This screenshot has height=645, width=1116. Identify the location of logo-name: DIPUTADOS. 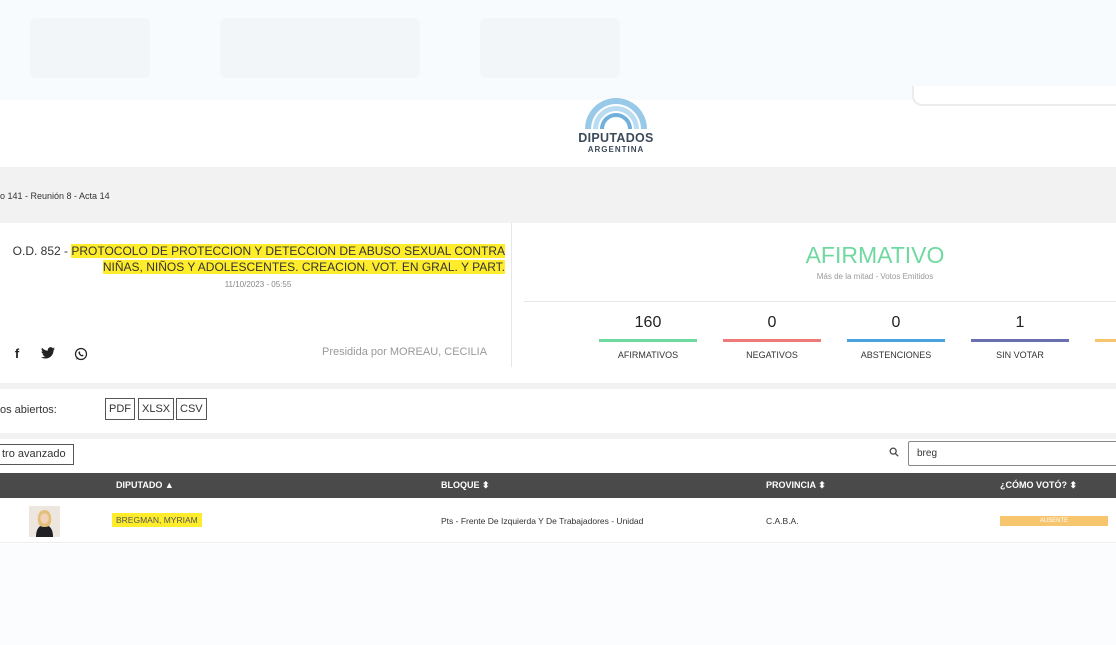
(616, 138).